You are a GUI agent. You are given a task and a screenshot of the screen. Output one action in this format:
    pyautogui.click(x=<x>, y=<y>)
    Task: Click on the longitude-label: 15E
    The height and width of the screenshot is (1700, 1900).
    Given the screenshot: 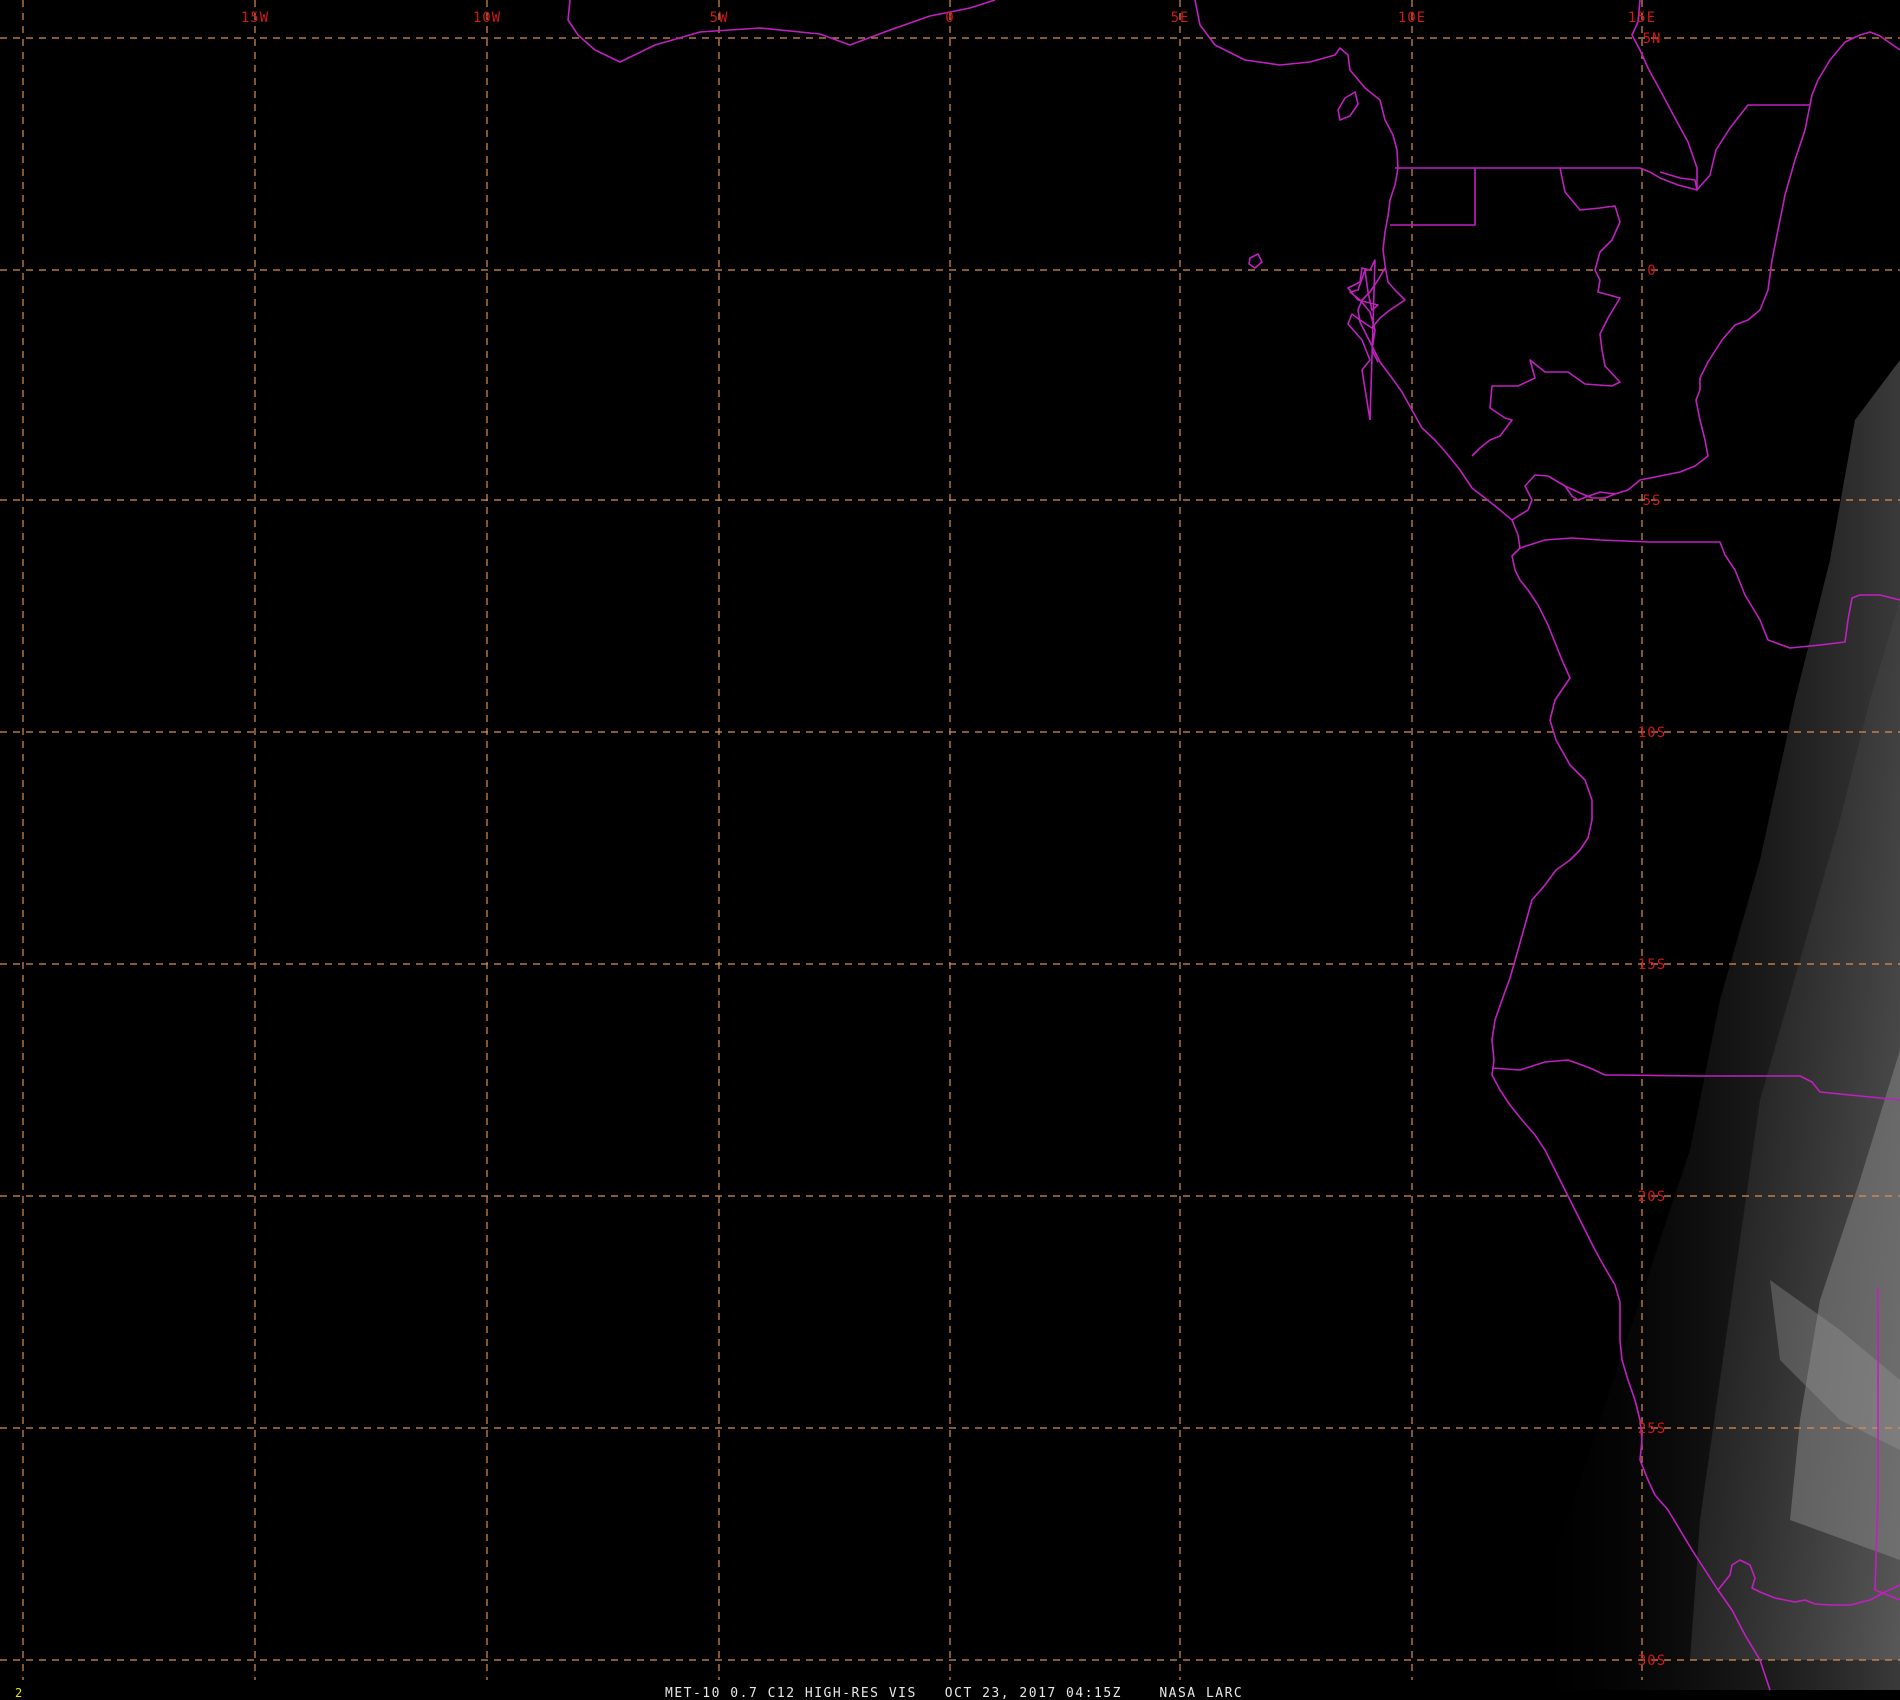 What is the action you would take?
    pyautogui.click(x=1642, y=18)
    